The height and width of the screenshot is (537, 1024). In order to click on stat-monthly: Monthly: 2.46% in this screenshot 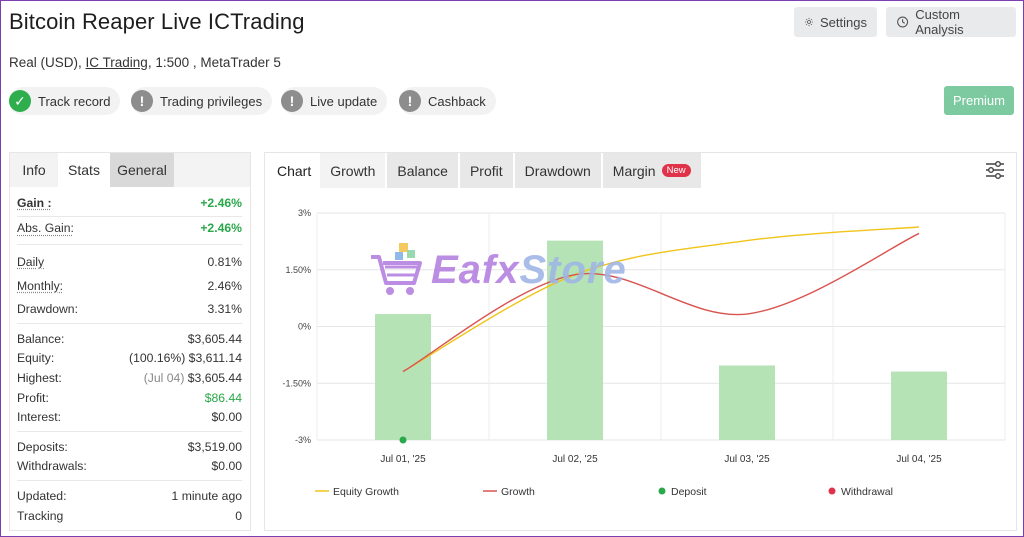, I will do `click(129, 285)`.